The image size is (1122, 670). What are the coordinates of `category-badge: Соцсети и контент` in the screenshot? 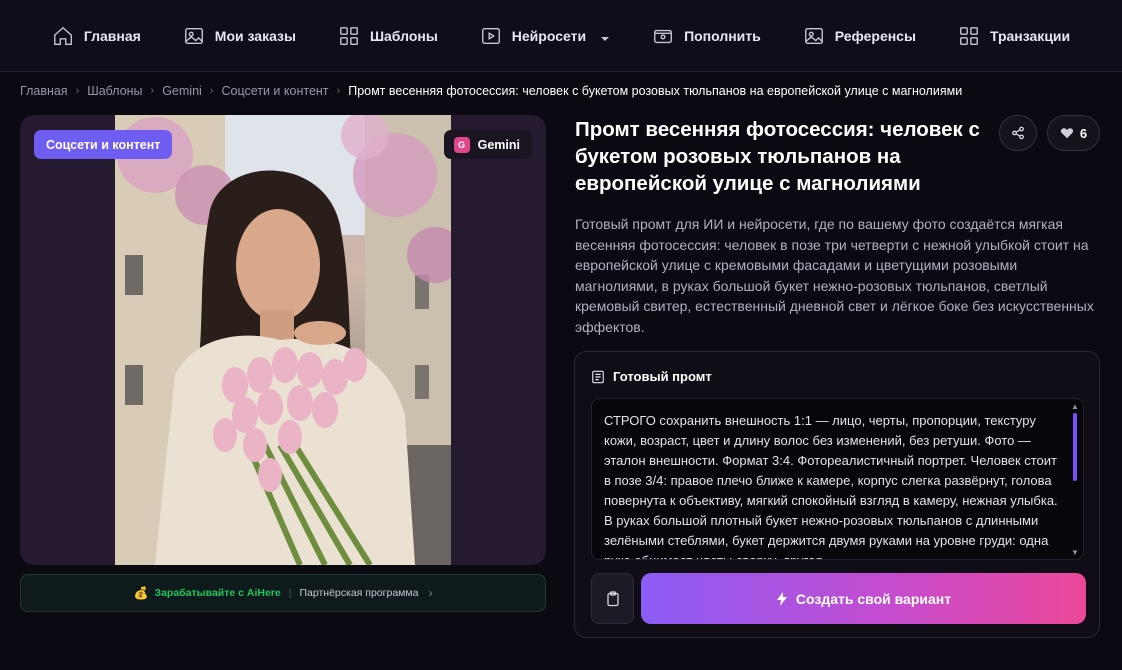 It's located at (103, 144).